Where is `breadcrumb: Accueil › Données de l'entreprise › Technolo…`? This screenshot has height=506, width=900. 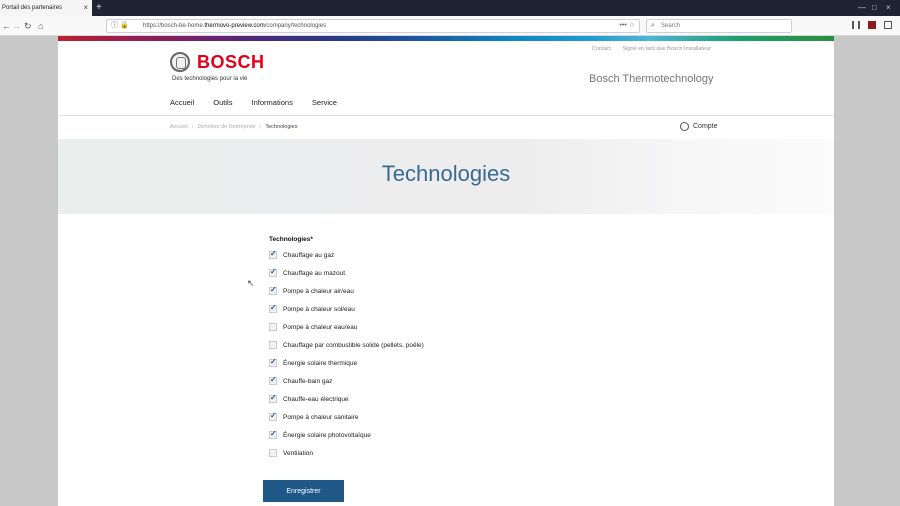
breadcrumb: Accueil › Données de l'entreprise › Technolo… is located at coordinates (233, 127).